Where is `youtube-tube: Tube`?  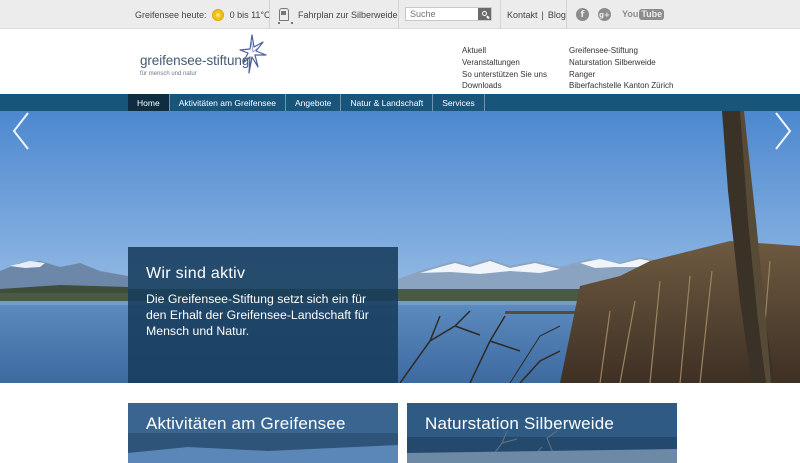
youtube-tube: Tube is located at coordinates (652, 14).